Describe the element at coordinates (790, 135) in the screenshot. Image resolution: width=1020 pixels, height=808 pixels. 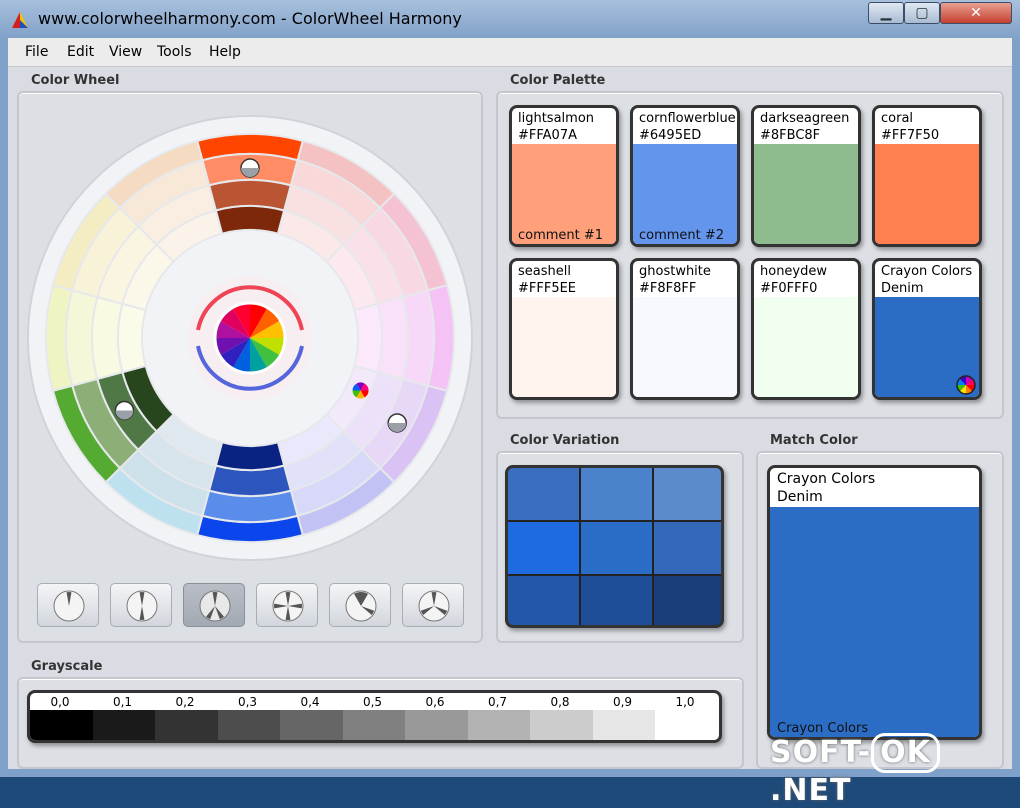
I see `palette-color-hex: #8FBC8F` at that location.